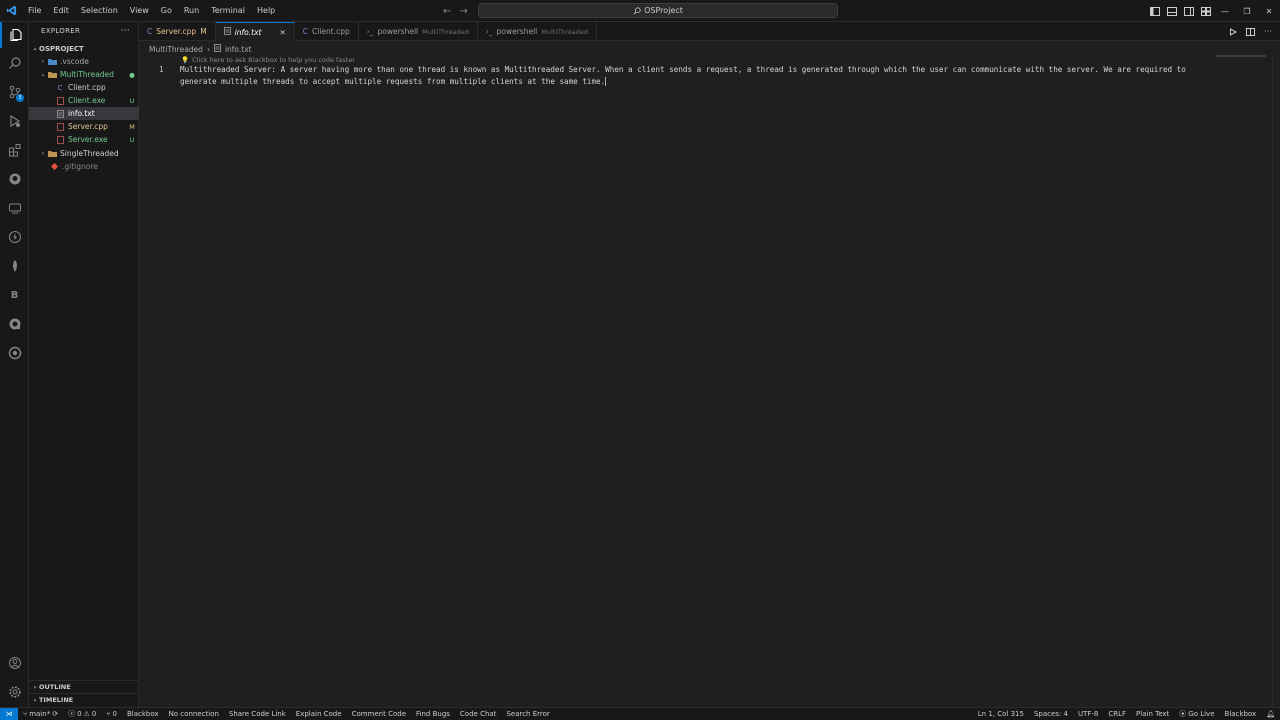 This screenshot has height=720, width=1280. I want to click on tree-item-multithreaded: ⌄ MultiThreaded ●, so click(84, 74).